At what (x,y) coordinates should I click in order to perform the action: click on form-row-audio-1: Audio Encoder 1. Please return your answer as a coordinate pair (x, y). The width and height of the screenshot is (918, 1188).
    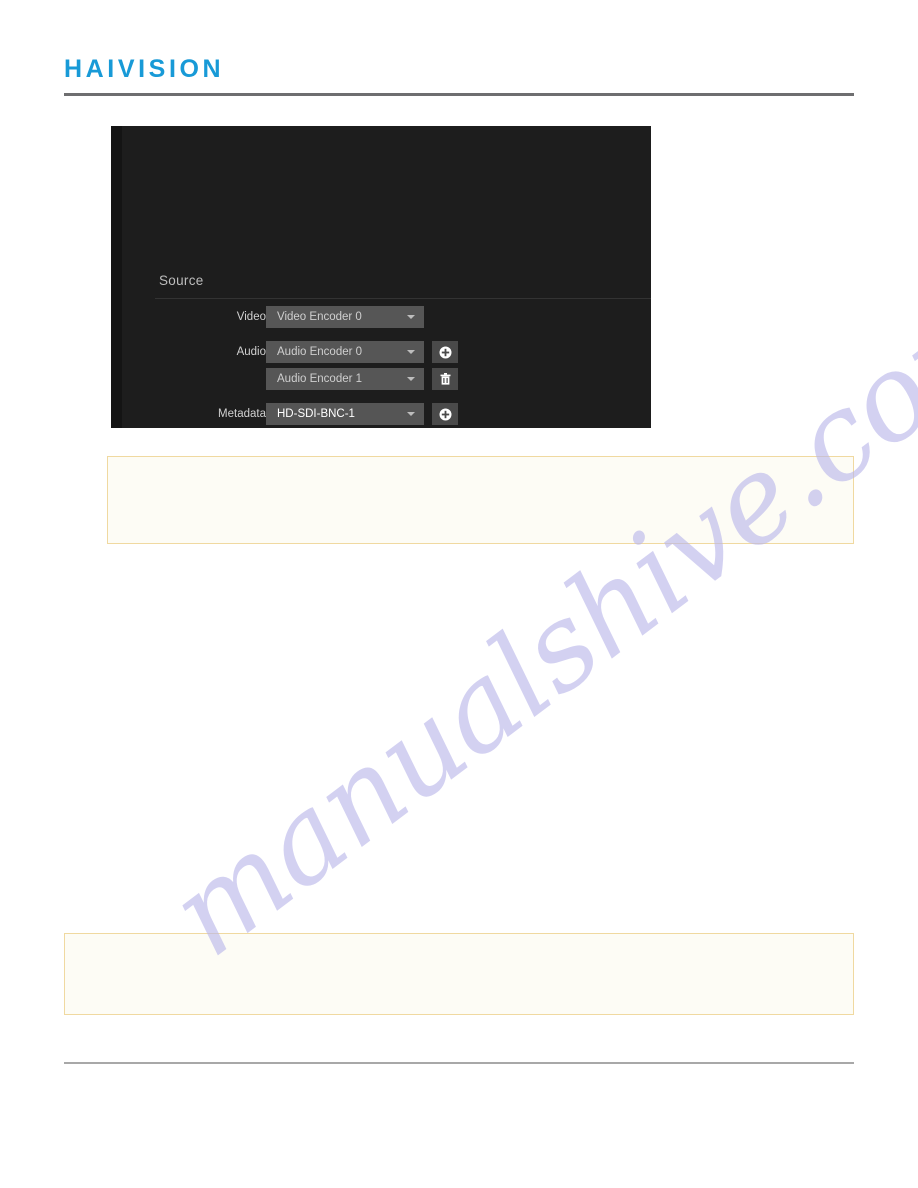
    Looking at the image, I should click on (381, 379).